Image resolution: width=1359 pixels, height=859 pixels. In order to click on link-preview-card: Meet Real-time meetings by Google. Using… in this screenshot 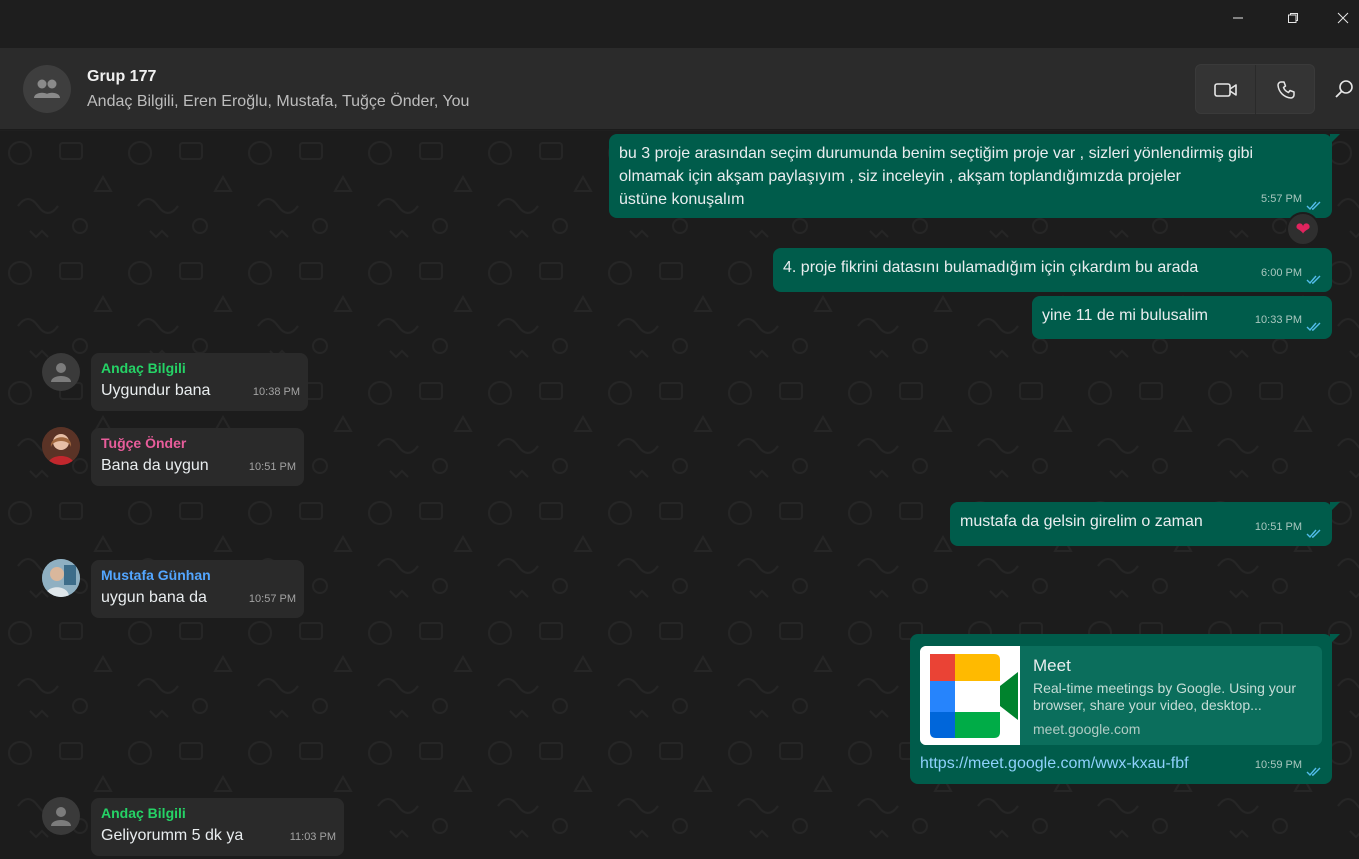, I will do `click(1121, 695)`.